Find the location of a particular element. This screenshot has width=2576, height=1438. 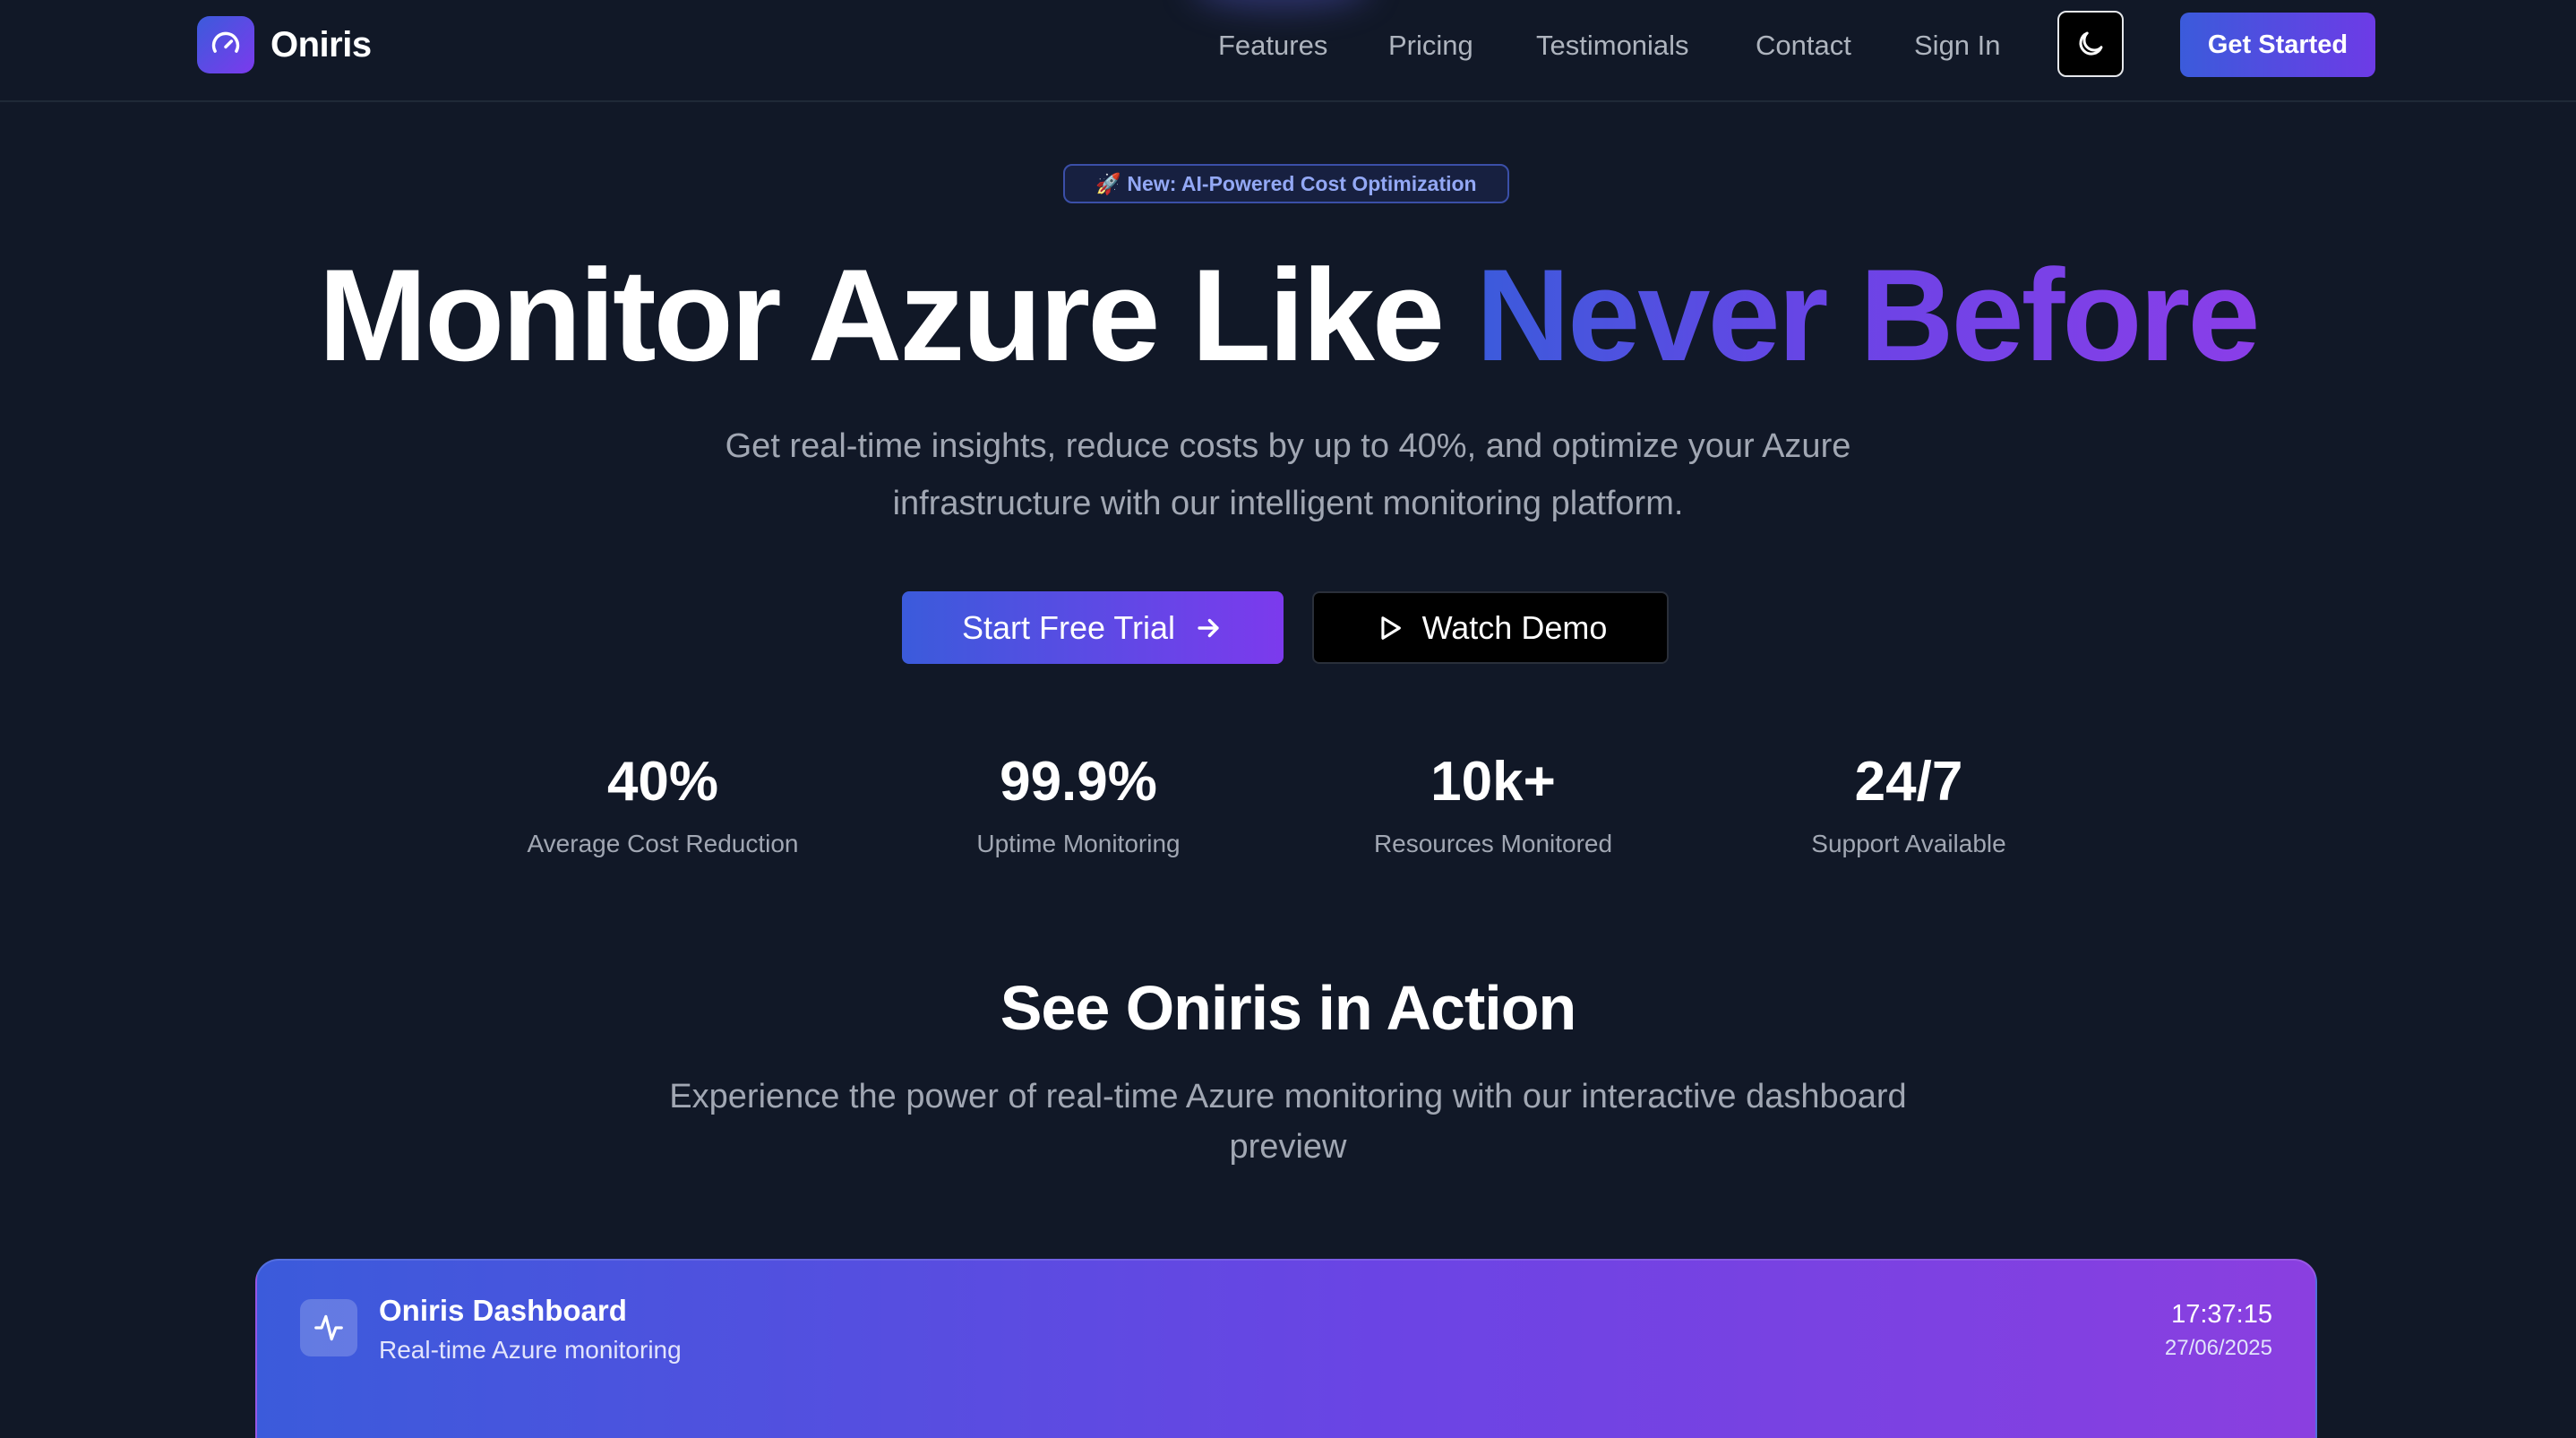

stat-cost-reduction: 40% Average Cost Reduction is located at coordinates (663, 802).